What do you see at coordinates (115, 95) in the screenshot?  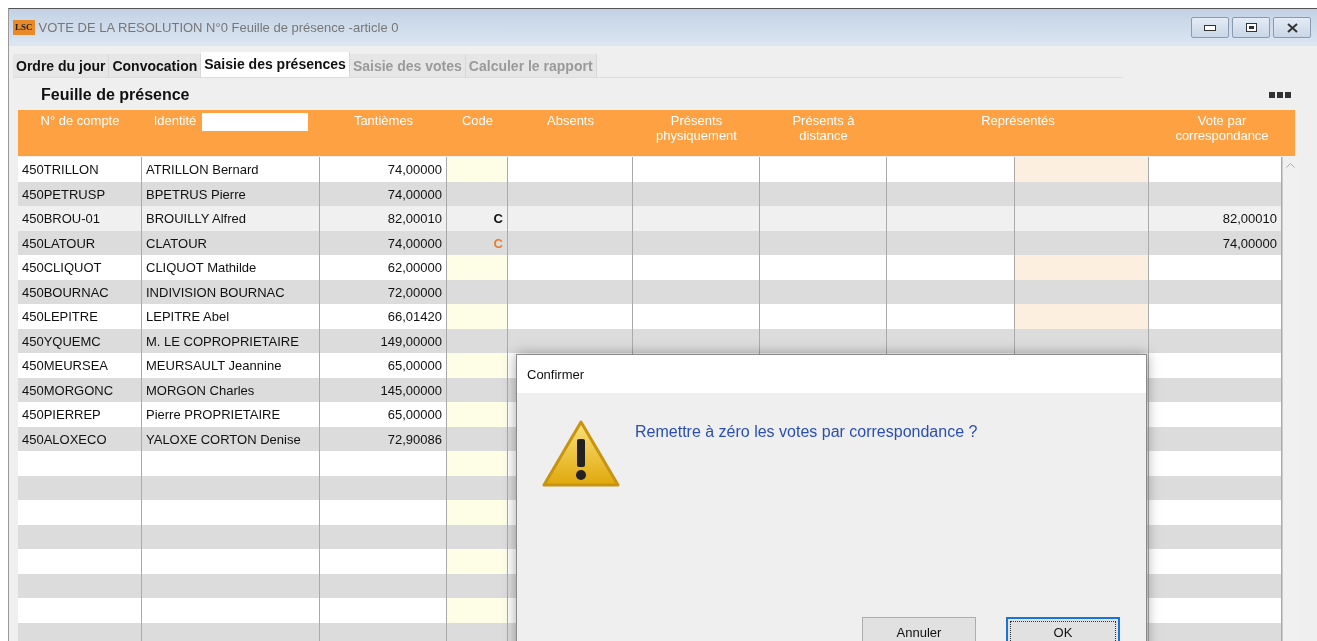 I see `section-title: Feuille de présence` at bounding box center [115, 95].